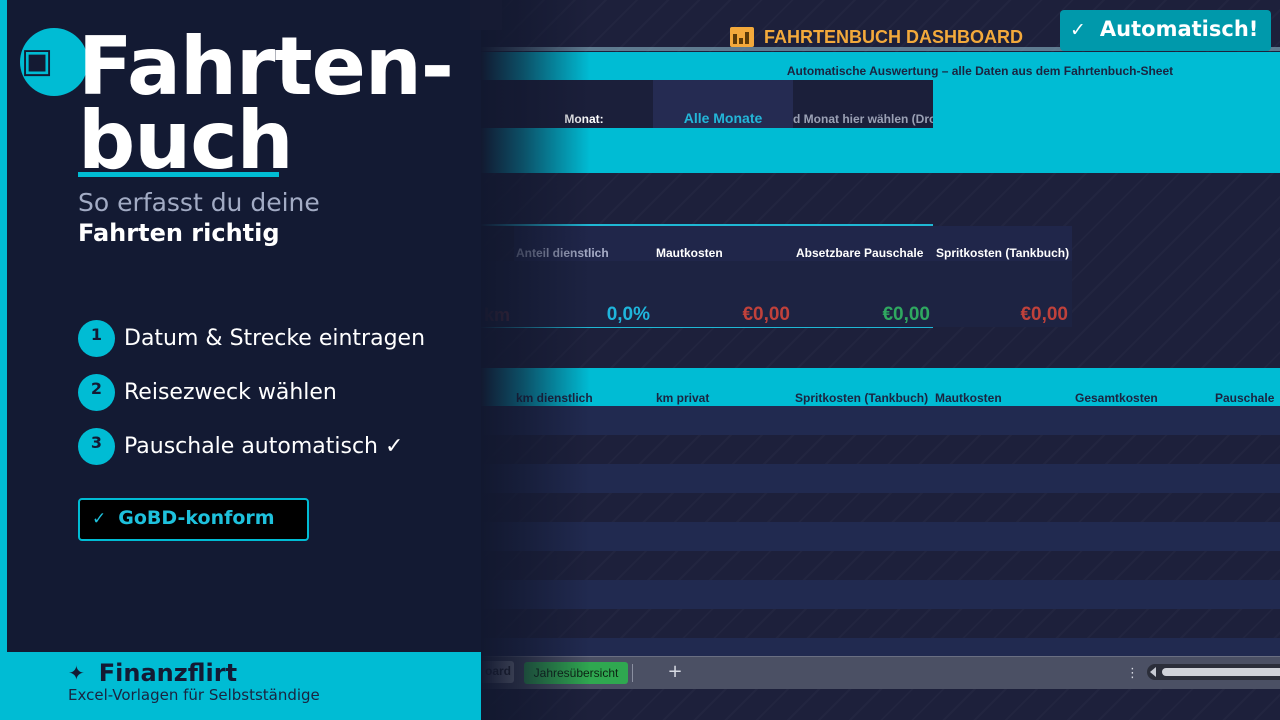 This screenshot has height=720, width=1280. Describe the element at coordinates (179, 233) in the screenshot. I see `tagline-line-2: Fahrten richtig` at that location.